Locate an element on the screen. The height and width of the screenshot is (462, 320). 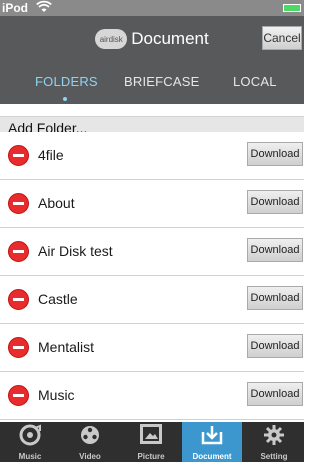
list-item: Music Download is located at coordinates (152, 396).